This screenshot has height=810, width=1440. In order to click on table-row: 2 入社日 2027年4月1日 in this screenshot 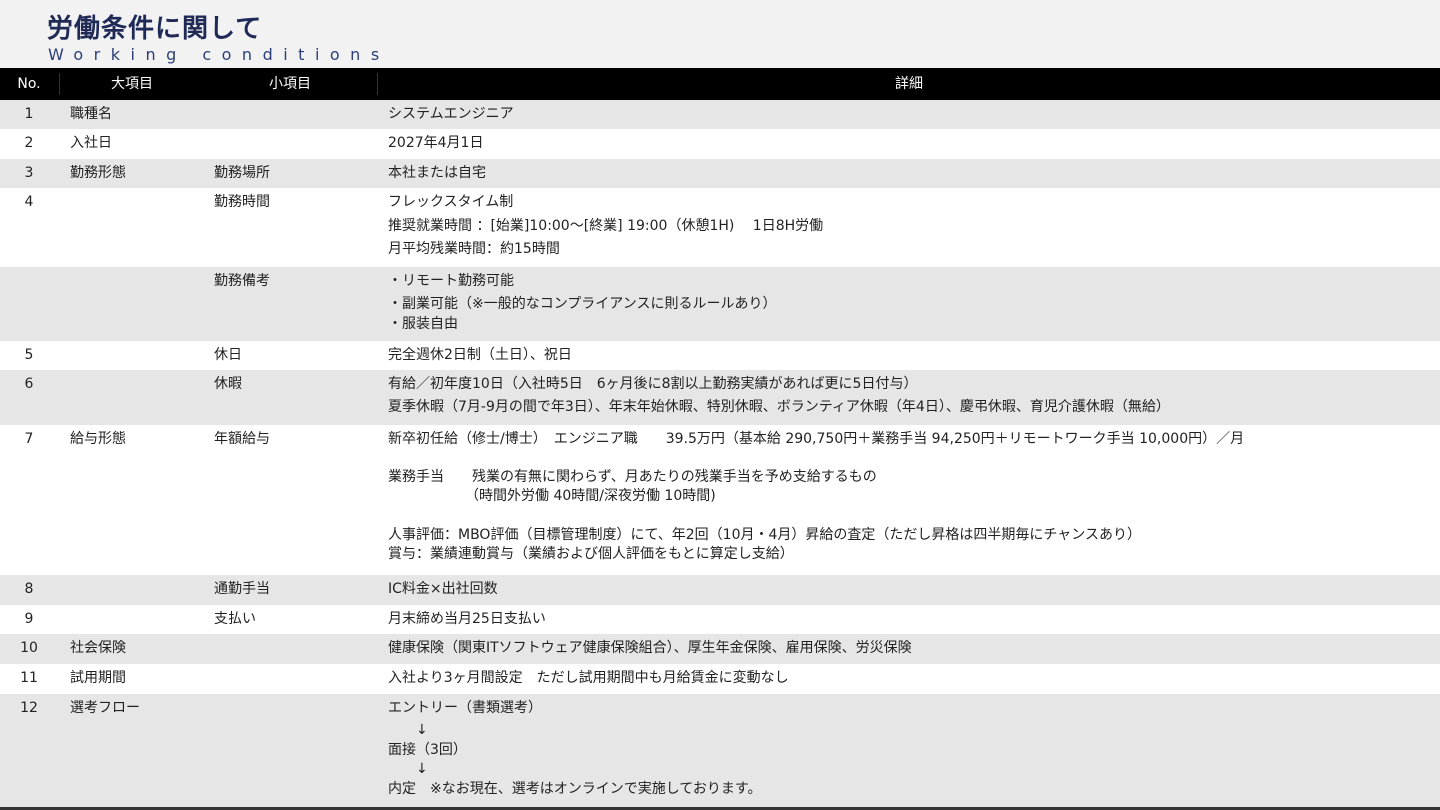, I will do `click(720, 144)`.